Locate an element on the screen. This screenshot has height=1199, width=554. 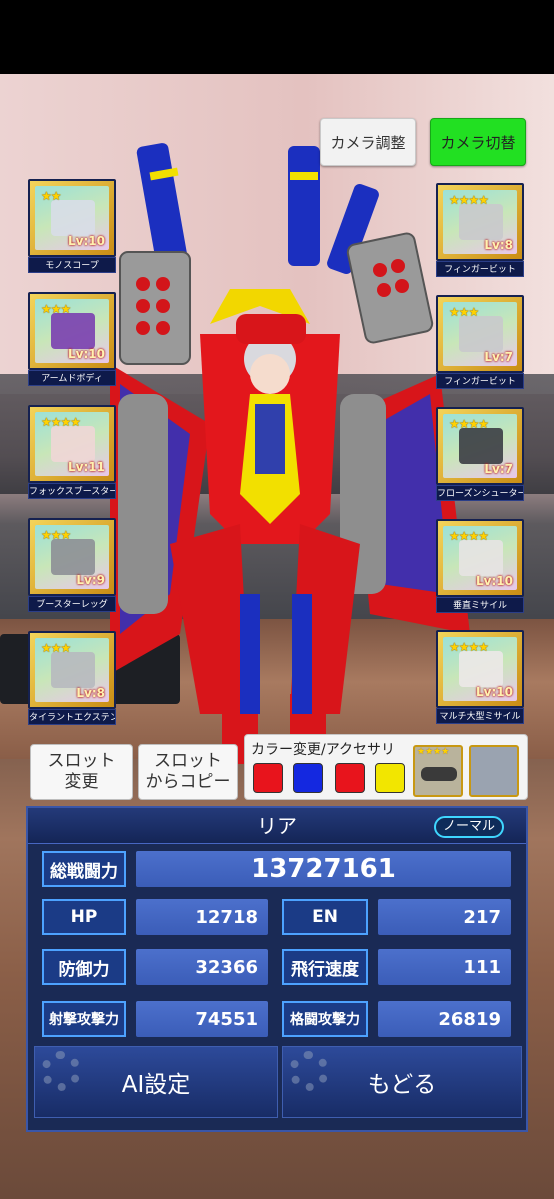
camera-switch-button: カメラ切替 is located at coordinates (478, 142).